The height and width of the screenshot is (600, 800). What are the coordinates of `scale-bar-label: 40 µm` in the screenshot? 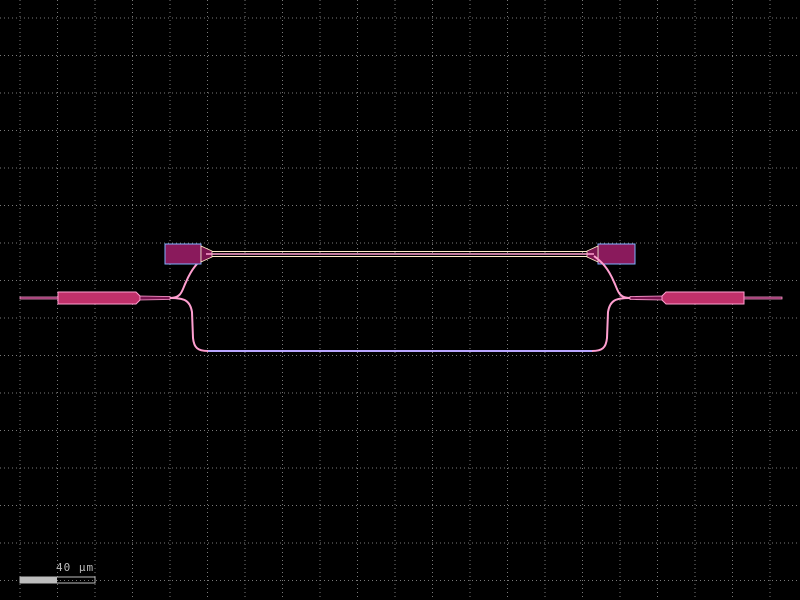 It's located at (75, 567).